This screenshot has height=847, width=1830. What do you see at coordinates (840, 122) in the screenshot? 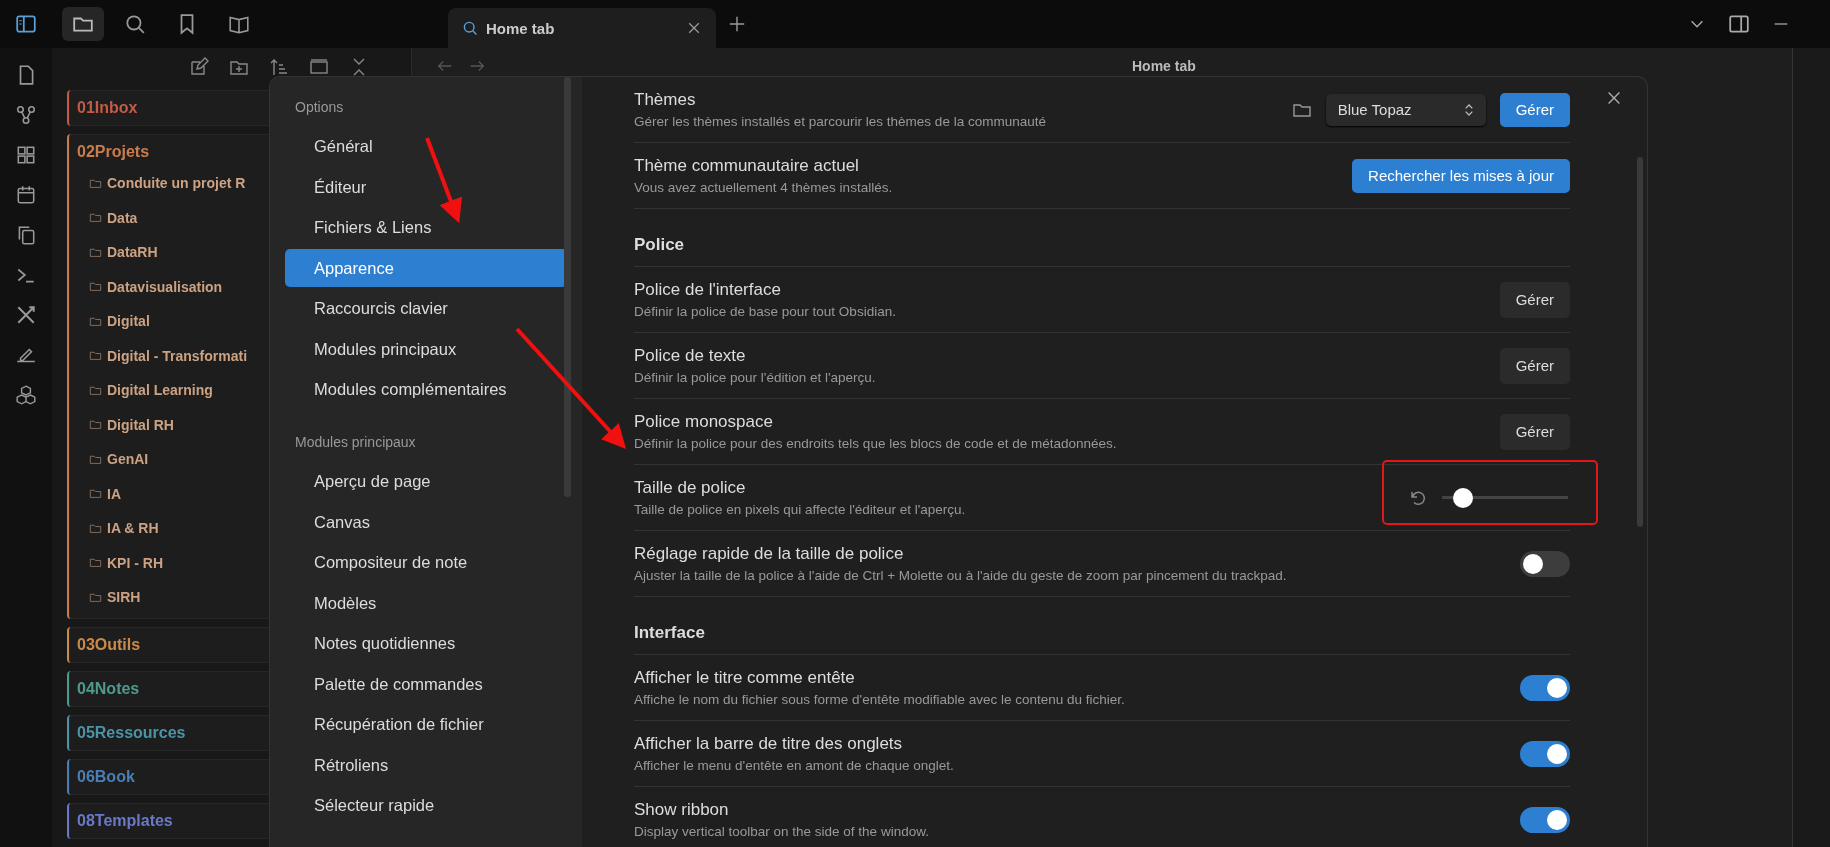
I see `setting-description: Gérer les thèmes installés et parcourir les thèmes de la communauté` at bounding box center [840, 122].